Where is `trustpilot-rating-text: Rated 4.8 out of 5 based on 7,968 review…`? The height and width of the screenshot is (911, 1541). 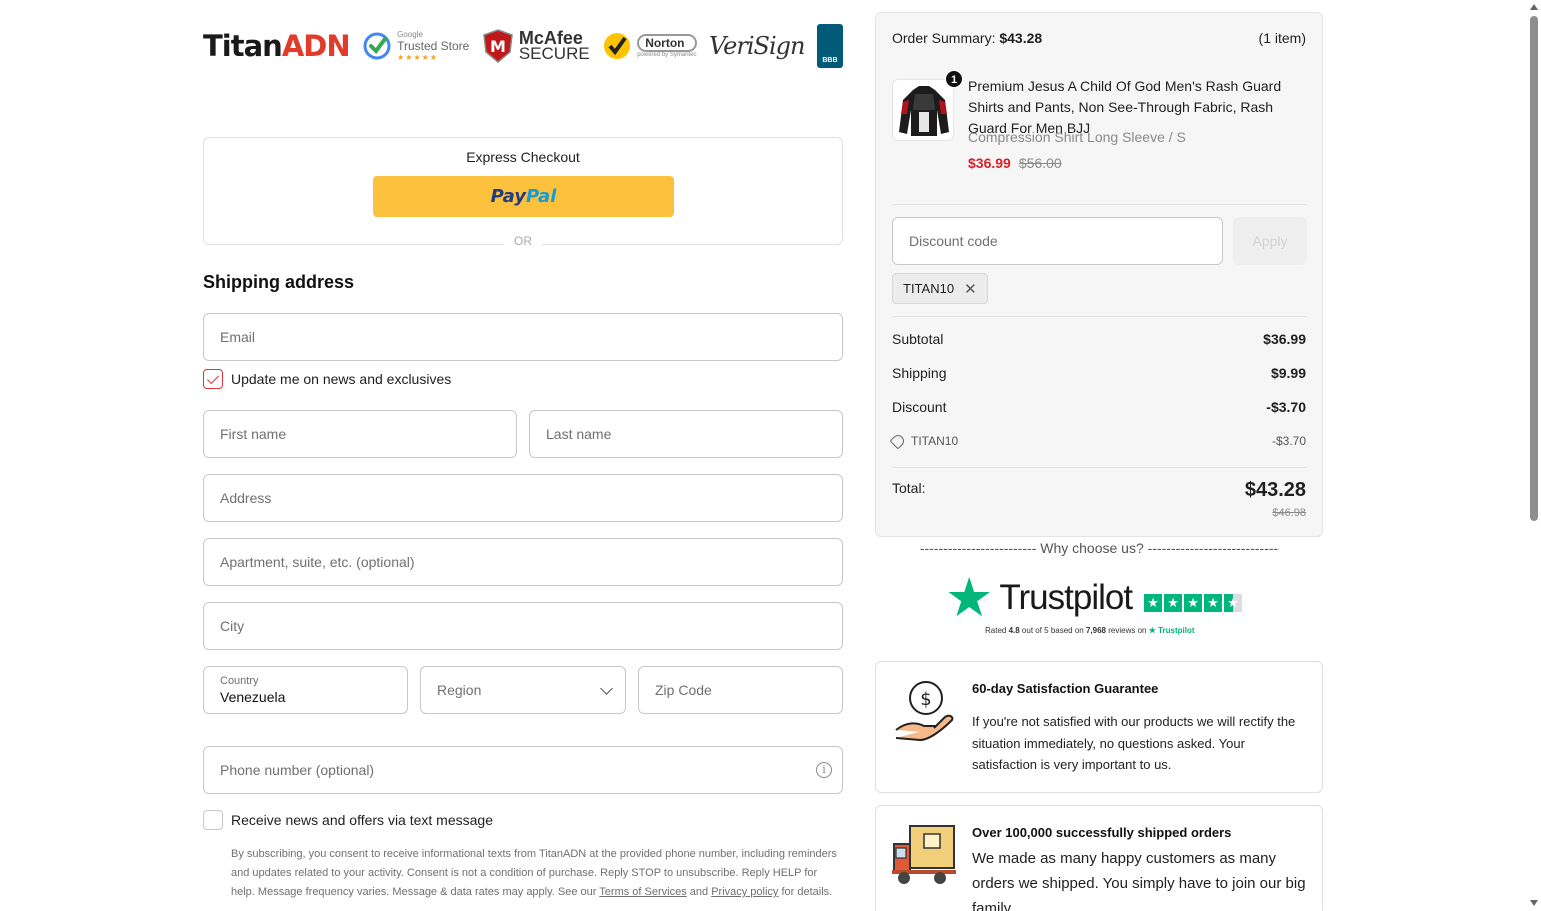
trustpilot-rating-text: Rated 4.8 out of 5 based on 7,968 review… is located at coordinates (1090, 630).